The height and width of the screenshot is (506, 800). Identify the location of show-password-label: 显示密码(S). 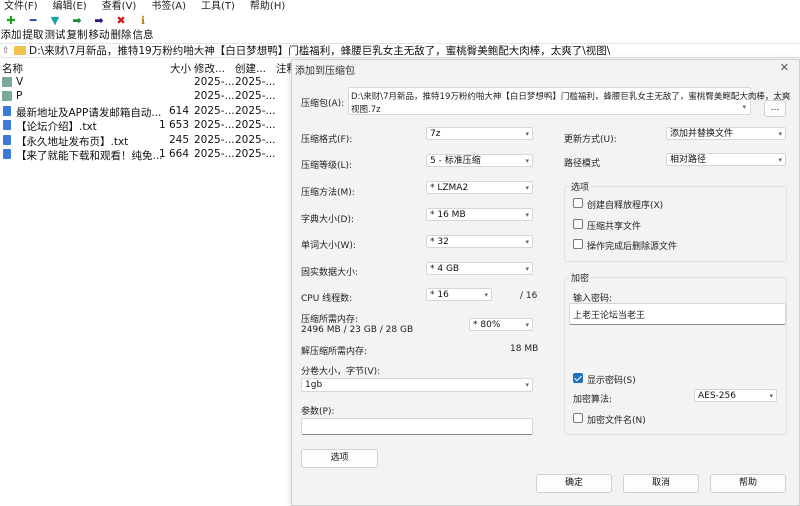
(611, 379).